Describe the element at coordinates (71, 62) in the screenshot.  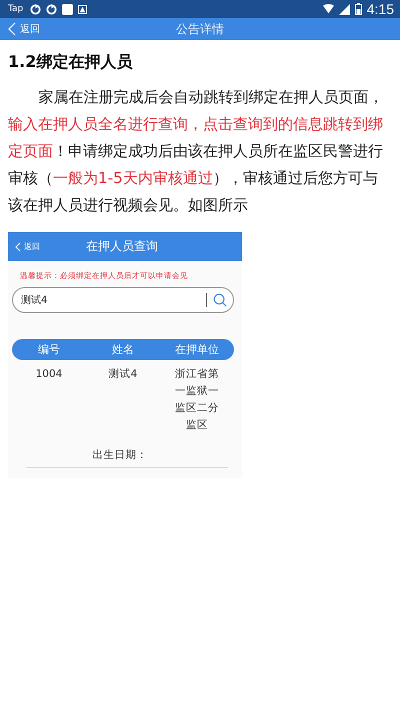
I see `section-heading: 1.2绑定在押人员` at that location.